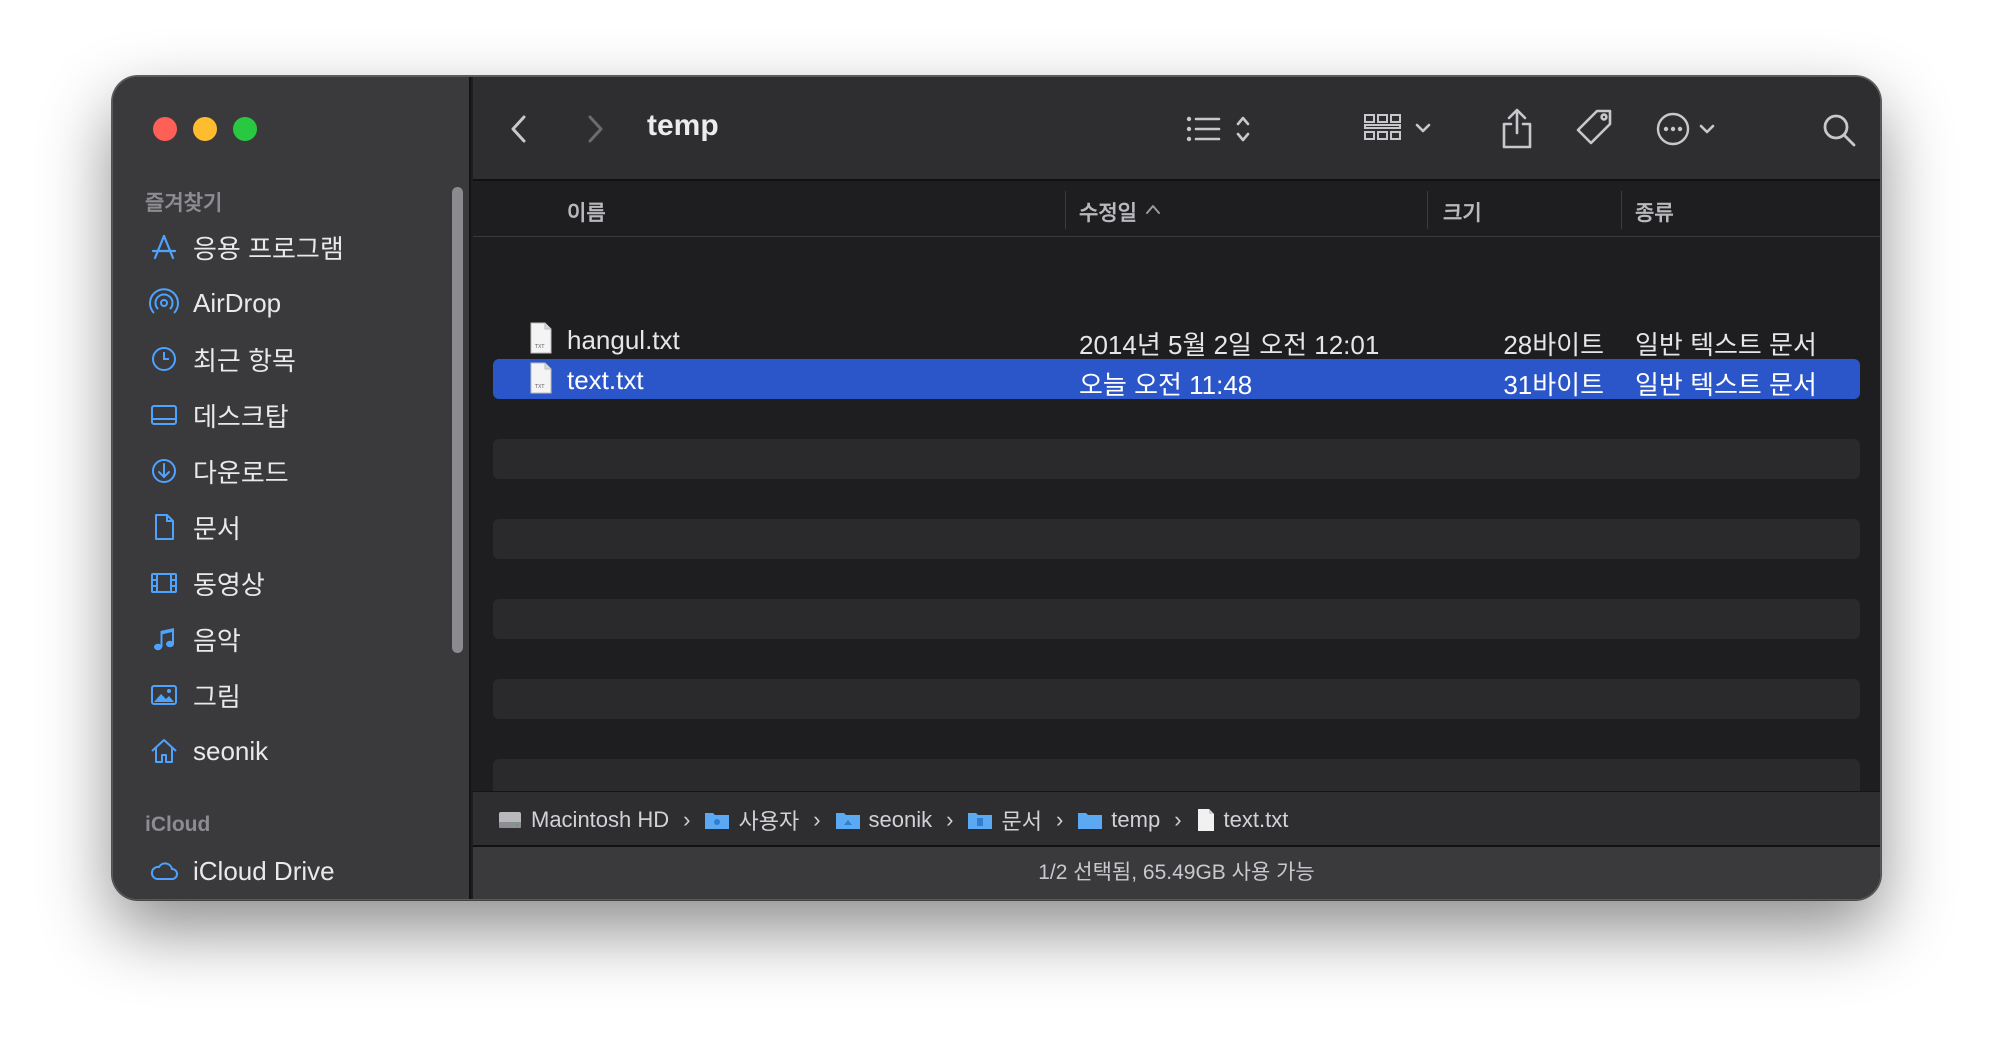  Describe the element at coordinates (164, 583) in the screenshot. I see `movies-icon` at that location.